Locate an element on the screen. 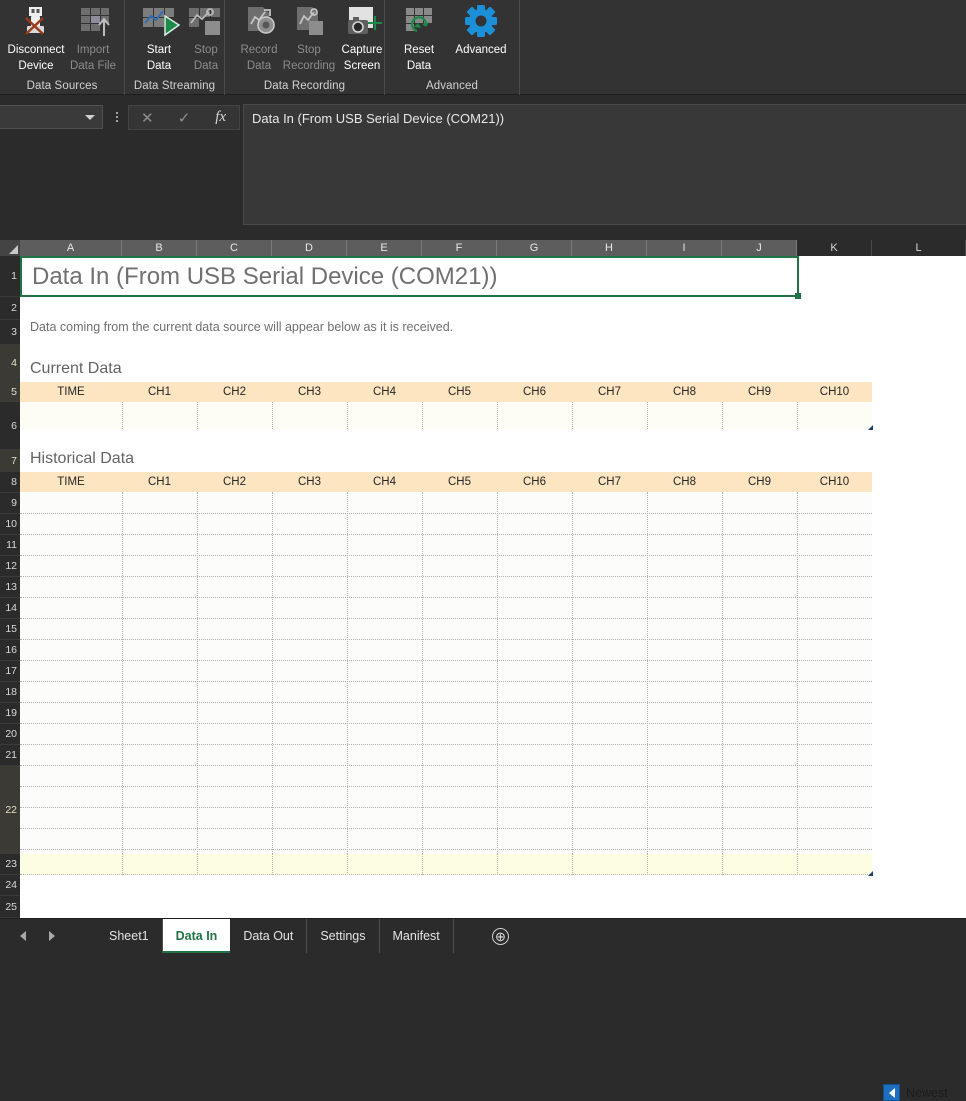 This screenshot has width=966, height=1101. sheet-tab-bar: Sheet1 Data In Data Out Settings Manifest ⊕ is located at coordinates (483, 935).